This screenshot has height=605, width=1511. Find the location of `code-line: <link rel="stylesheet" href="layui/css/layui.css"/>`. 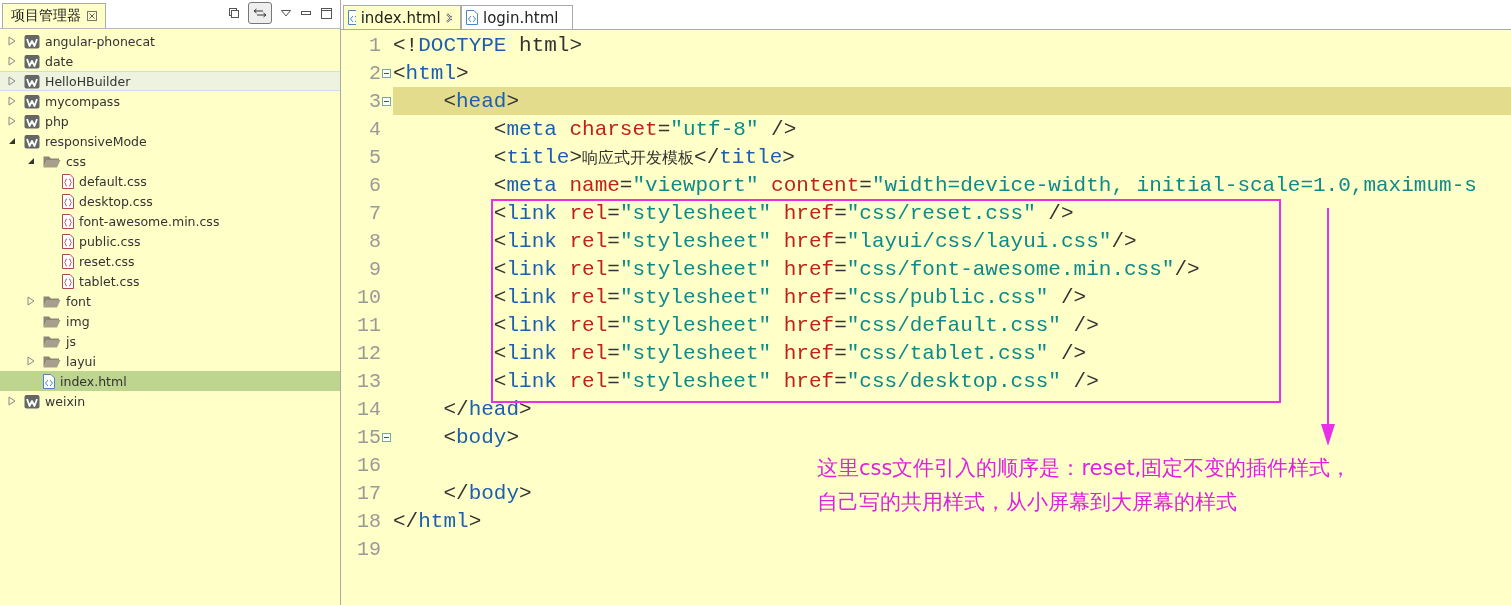

code-line: <link rel="stylesheet" href="layui/css/layui.css"/> is located at coordinates (814, 241).